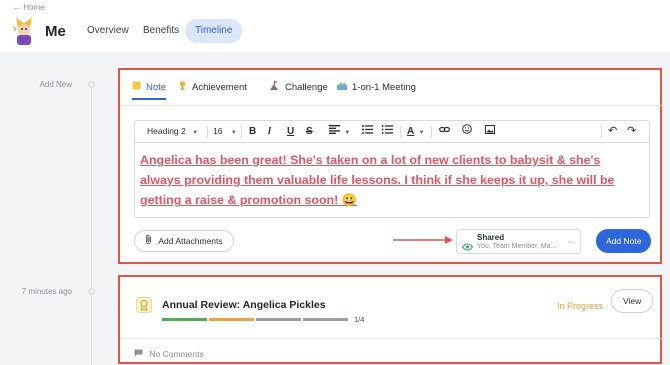 This screenshot has width=670, height=365. I want to click on text-color-button: A ▼, so click(416, 131).